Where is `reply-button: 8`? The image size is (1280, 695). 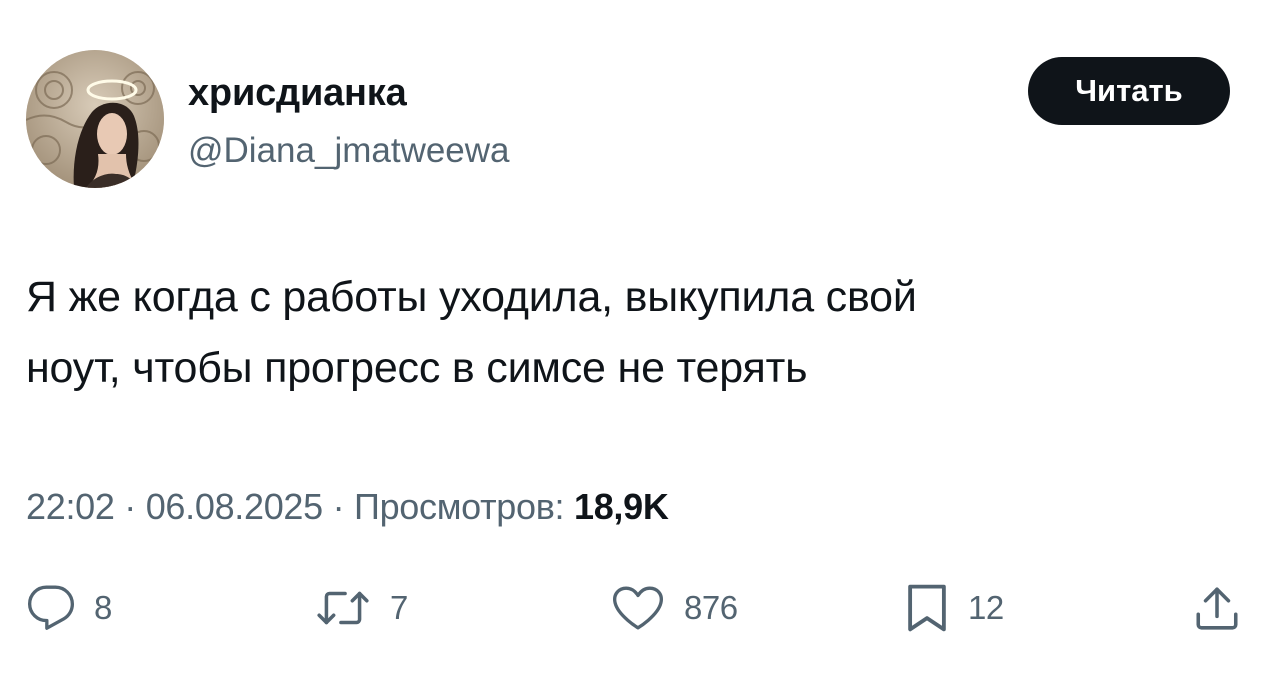
reply-button: 8 is located at coordinates (69, 608).